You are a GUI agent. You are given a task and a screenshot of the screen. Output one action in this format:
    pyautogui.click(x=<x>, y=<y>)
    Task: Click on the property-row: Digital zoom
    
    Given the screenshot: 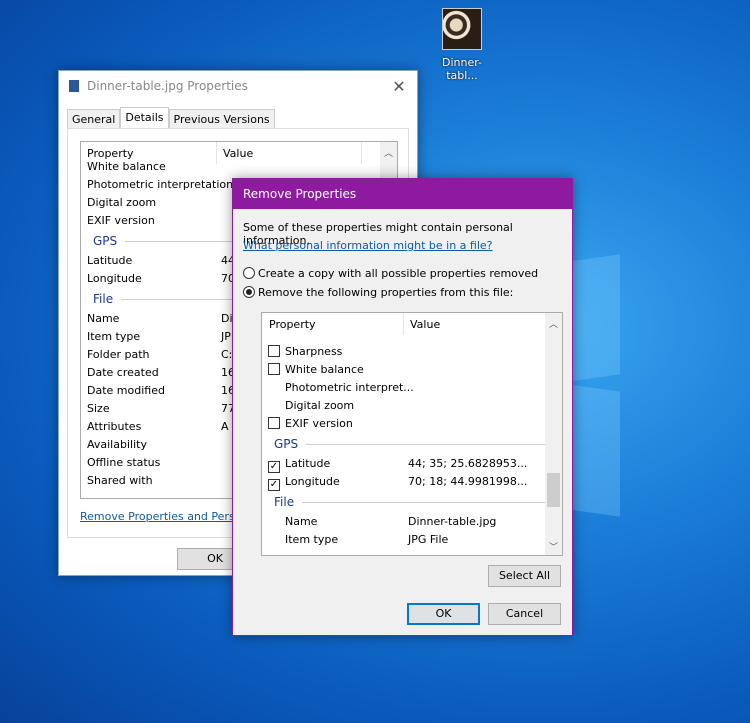 What is the action you would take?
    pyautogui.click(x=412, y=406)
    